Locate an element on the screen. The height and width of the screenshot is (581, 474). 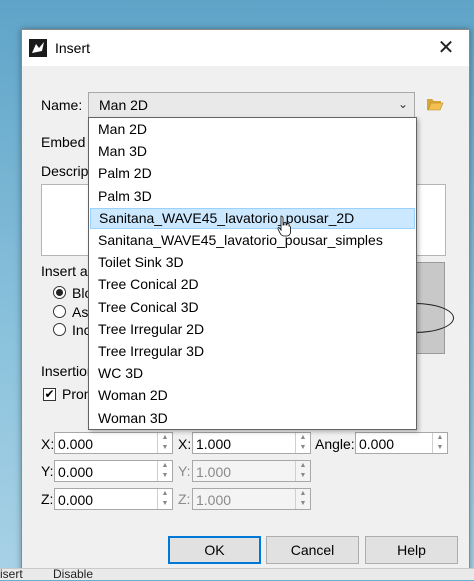
dropdown-option: Tree Conical 2D is located at coordinates (252, 284).